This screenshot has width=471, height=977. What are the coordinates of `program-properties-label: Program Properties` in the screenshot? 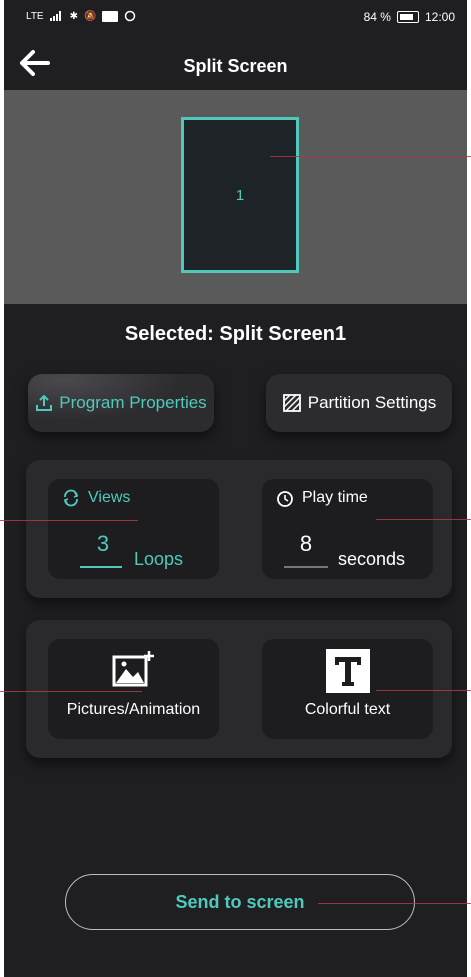 It's located at (133, 402).